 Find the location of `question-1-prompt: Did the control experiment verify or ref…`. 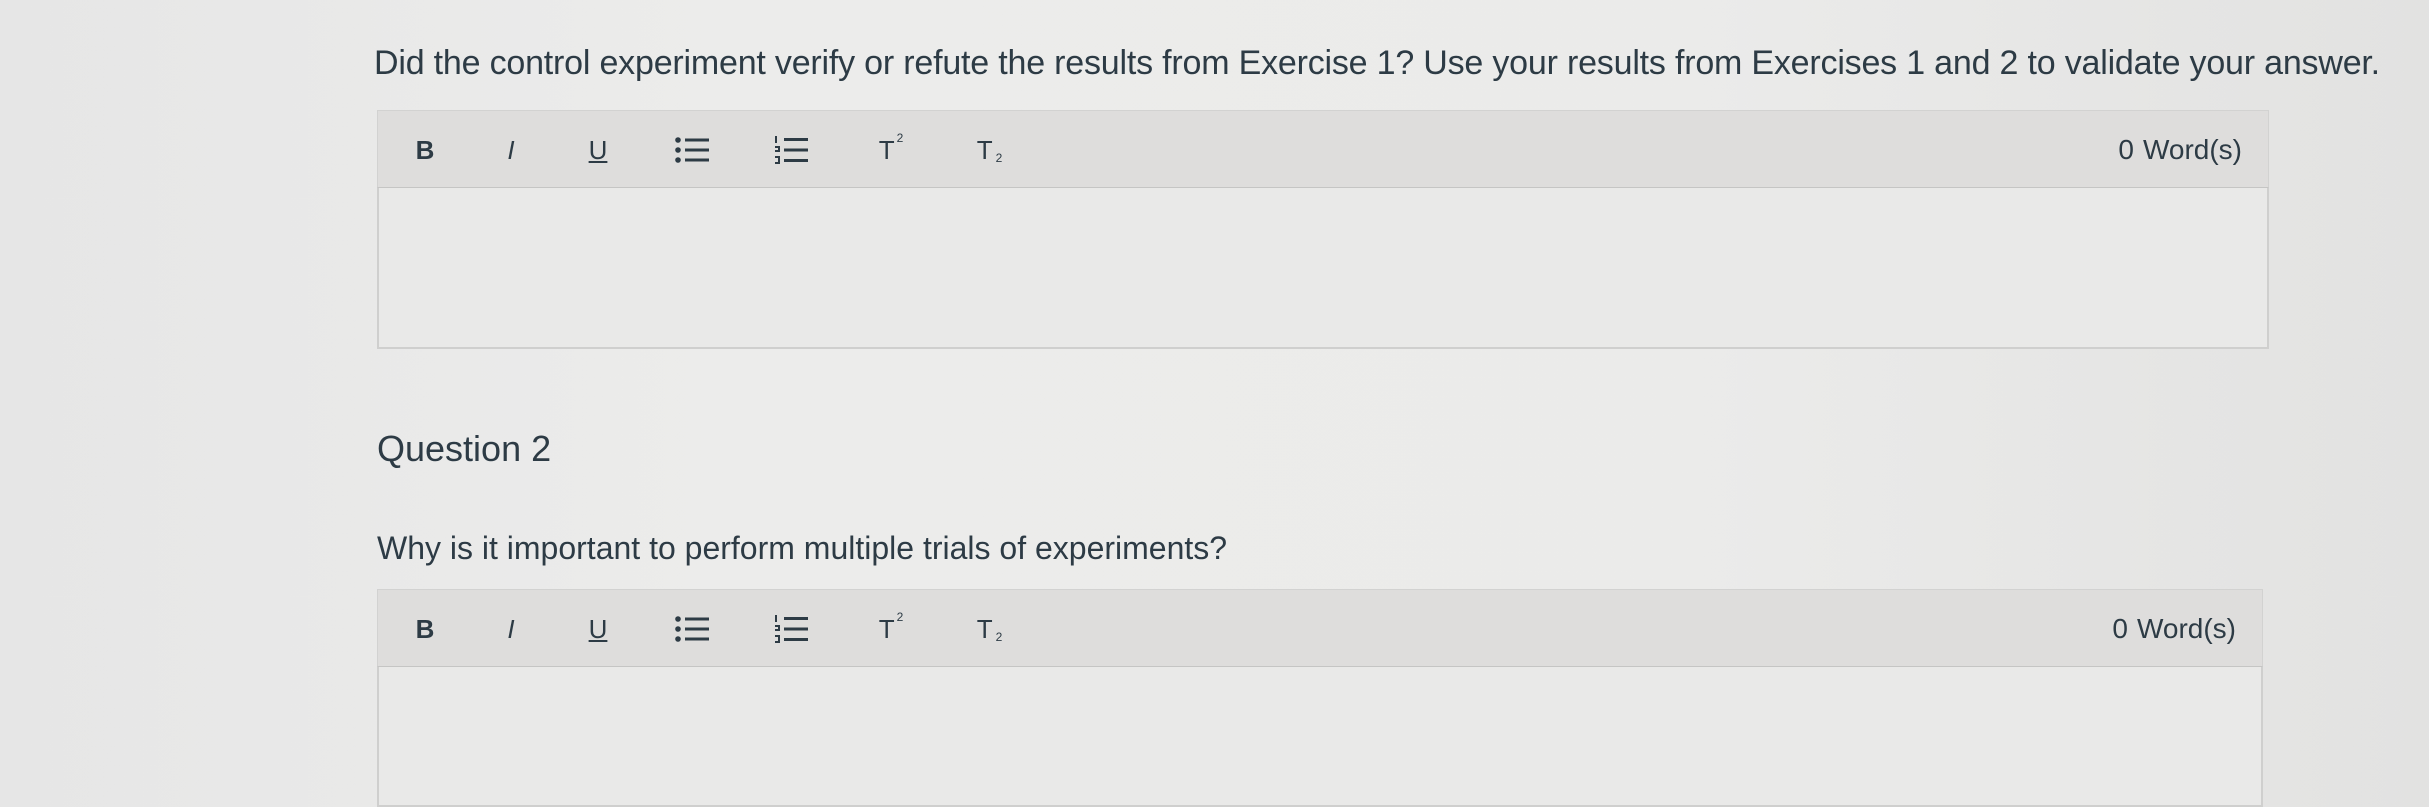

question-1-prompt: Did the control experiment verify or ref… is located at coordinates (1377, 63).